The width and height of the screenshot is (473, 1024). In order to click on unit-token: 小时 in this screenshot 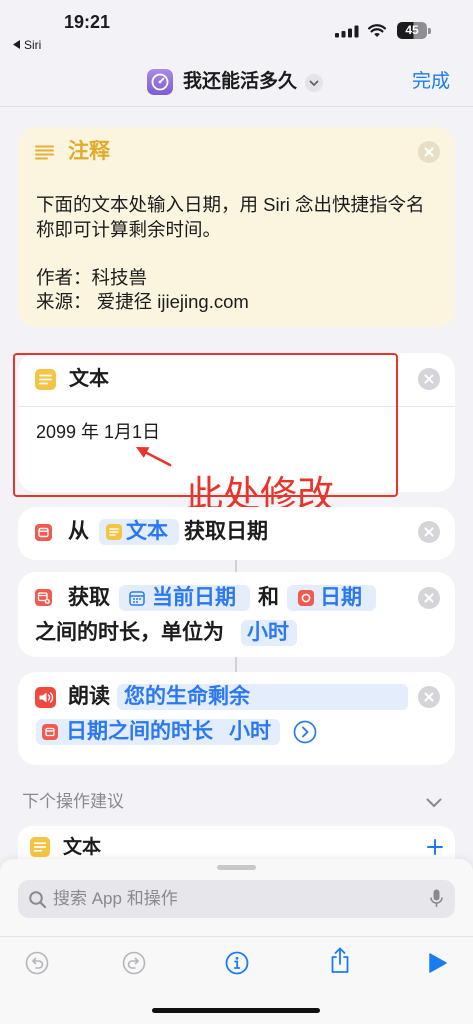, I will do `click(269, 633)`.